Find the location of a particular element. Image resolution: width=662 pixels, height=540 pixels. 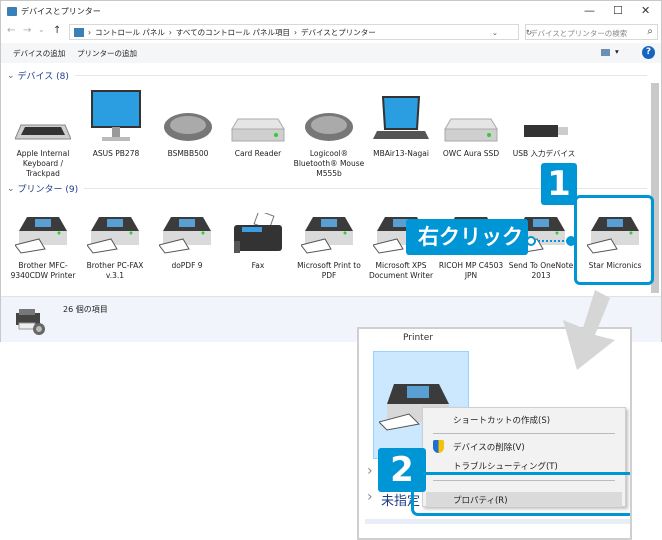

maximize-button: ☐ is located at coordinates (618, 10).